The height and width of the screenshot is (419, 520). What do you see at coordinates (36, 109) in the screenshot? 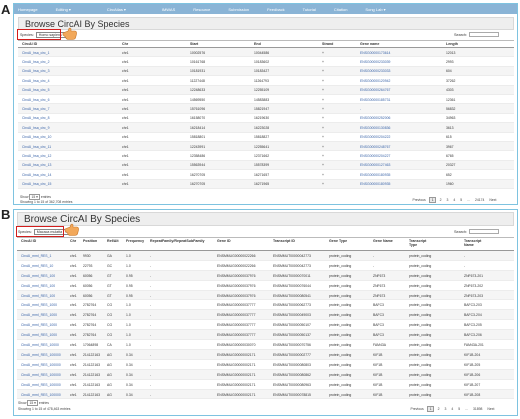
I see `table-cell: CircAI_hsa_circ_7` at bounding box center [36, 109].